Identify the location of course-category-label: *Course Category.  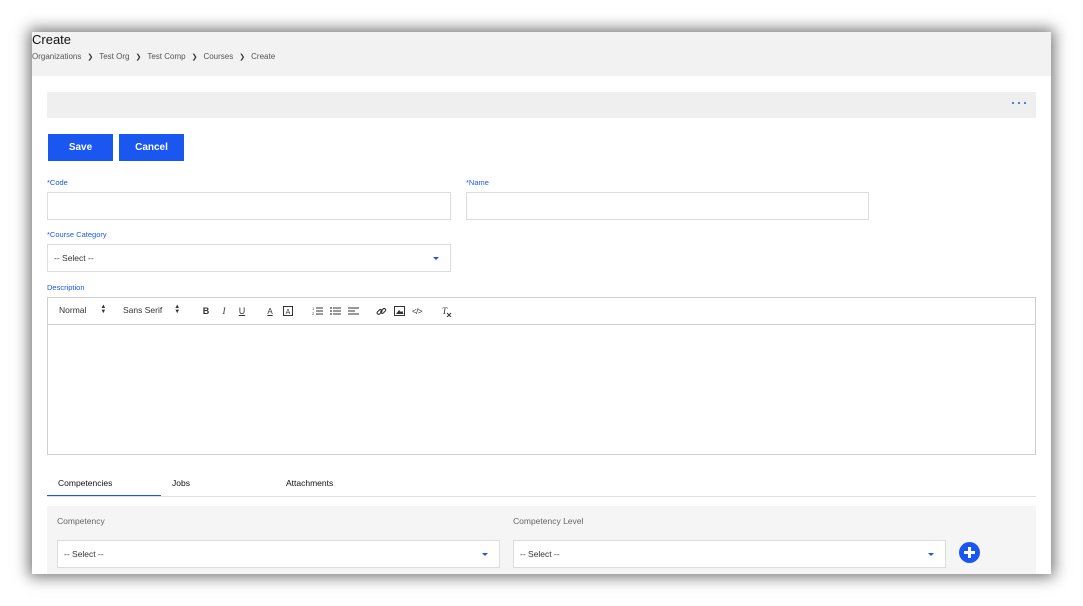
(77, 234).